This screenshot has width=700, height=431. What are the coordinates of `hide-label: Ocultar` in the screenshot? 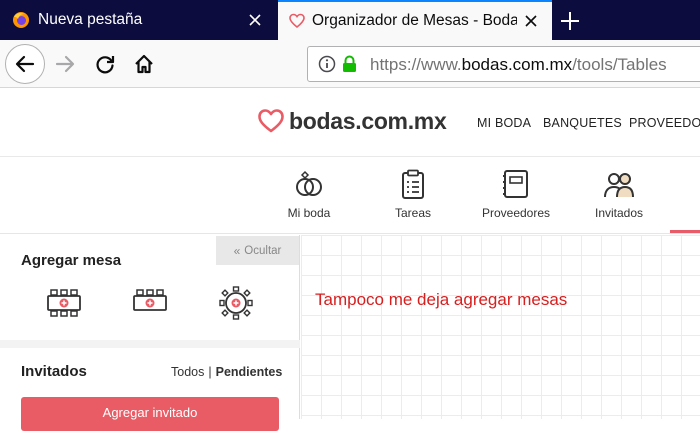 It's located at (263, 250).